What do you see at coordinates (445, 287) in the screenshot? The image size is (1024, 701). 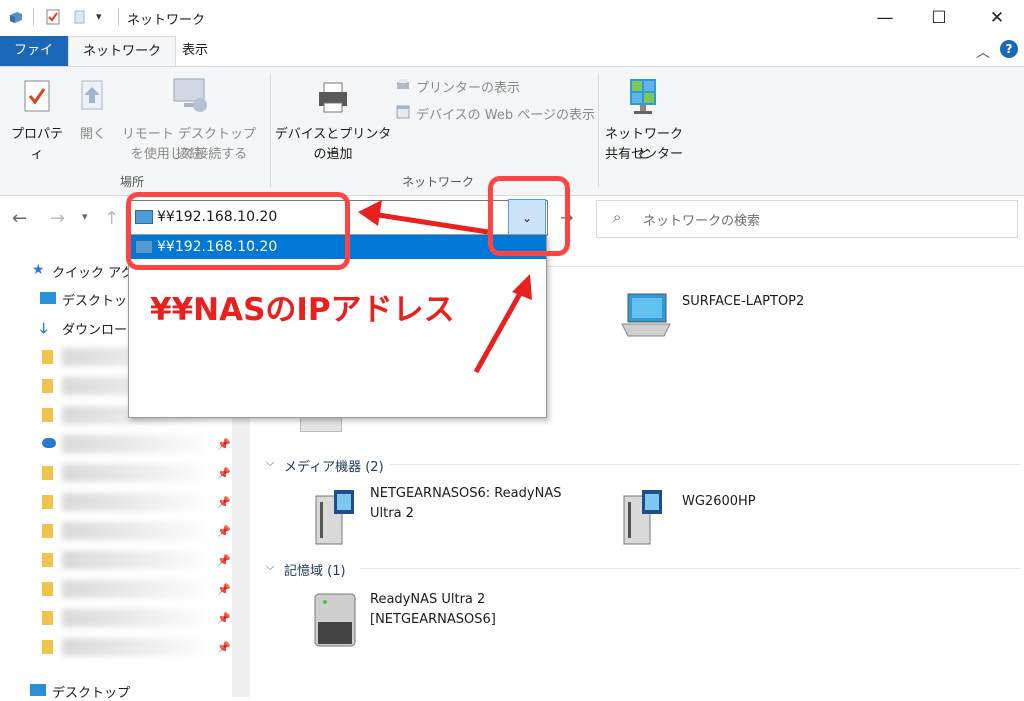 I see `annotation-arrows` at bounding box center [445, 287].